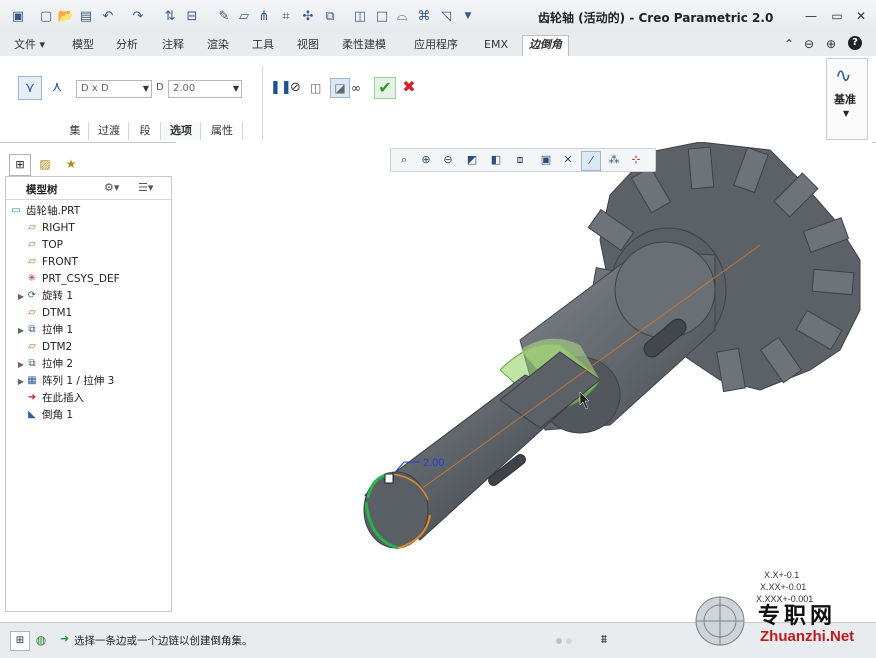 The height and width of the screenshot is (658, 876). What do you see at coordinates (111, 187) in the screenshot?
I see `tree-settings-icon: ⚙▾` at bounding box center [111, 187].